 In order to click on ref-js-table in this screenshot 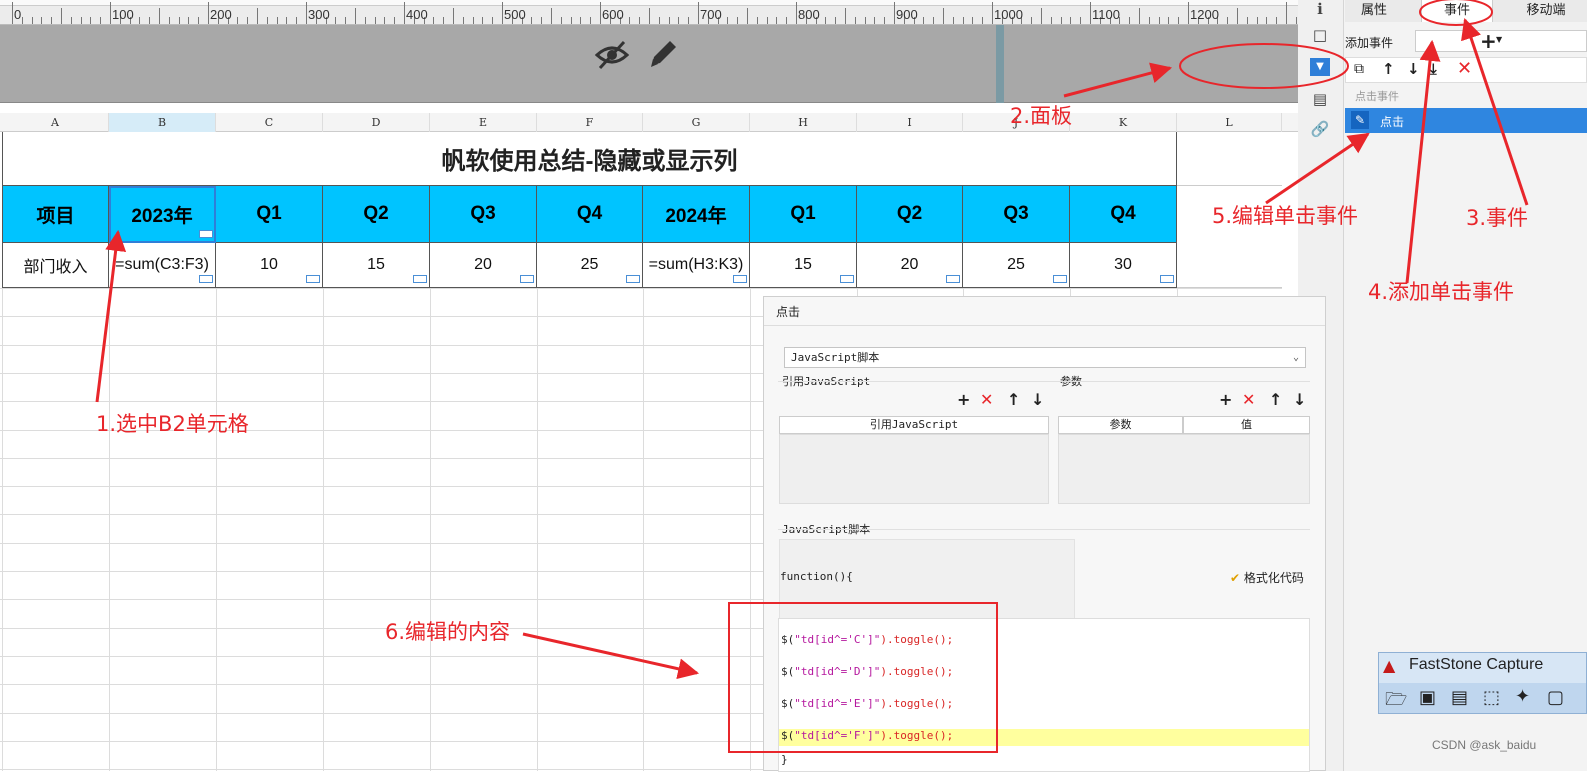, I will do `click(914, 469)`.